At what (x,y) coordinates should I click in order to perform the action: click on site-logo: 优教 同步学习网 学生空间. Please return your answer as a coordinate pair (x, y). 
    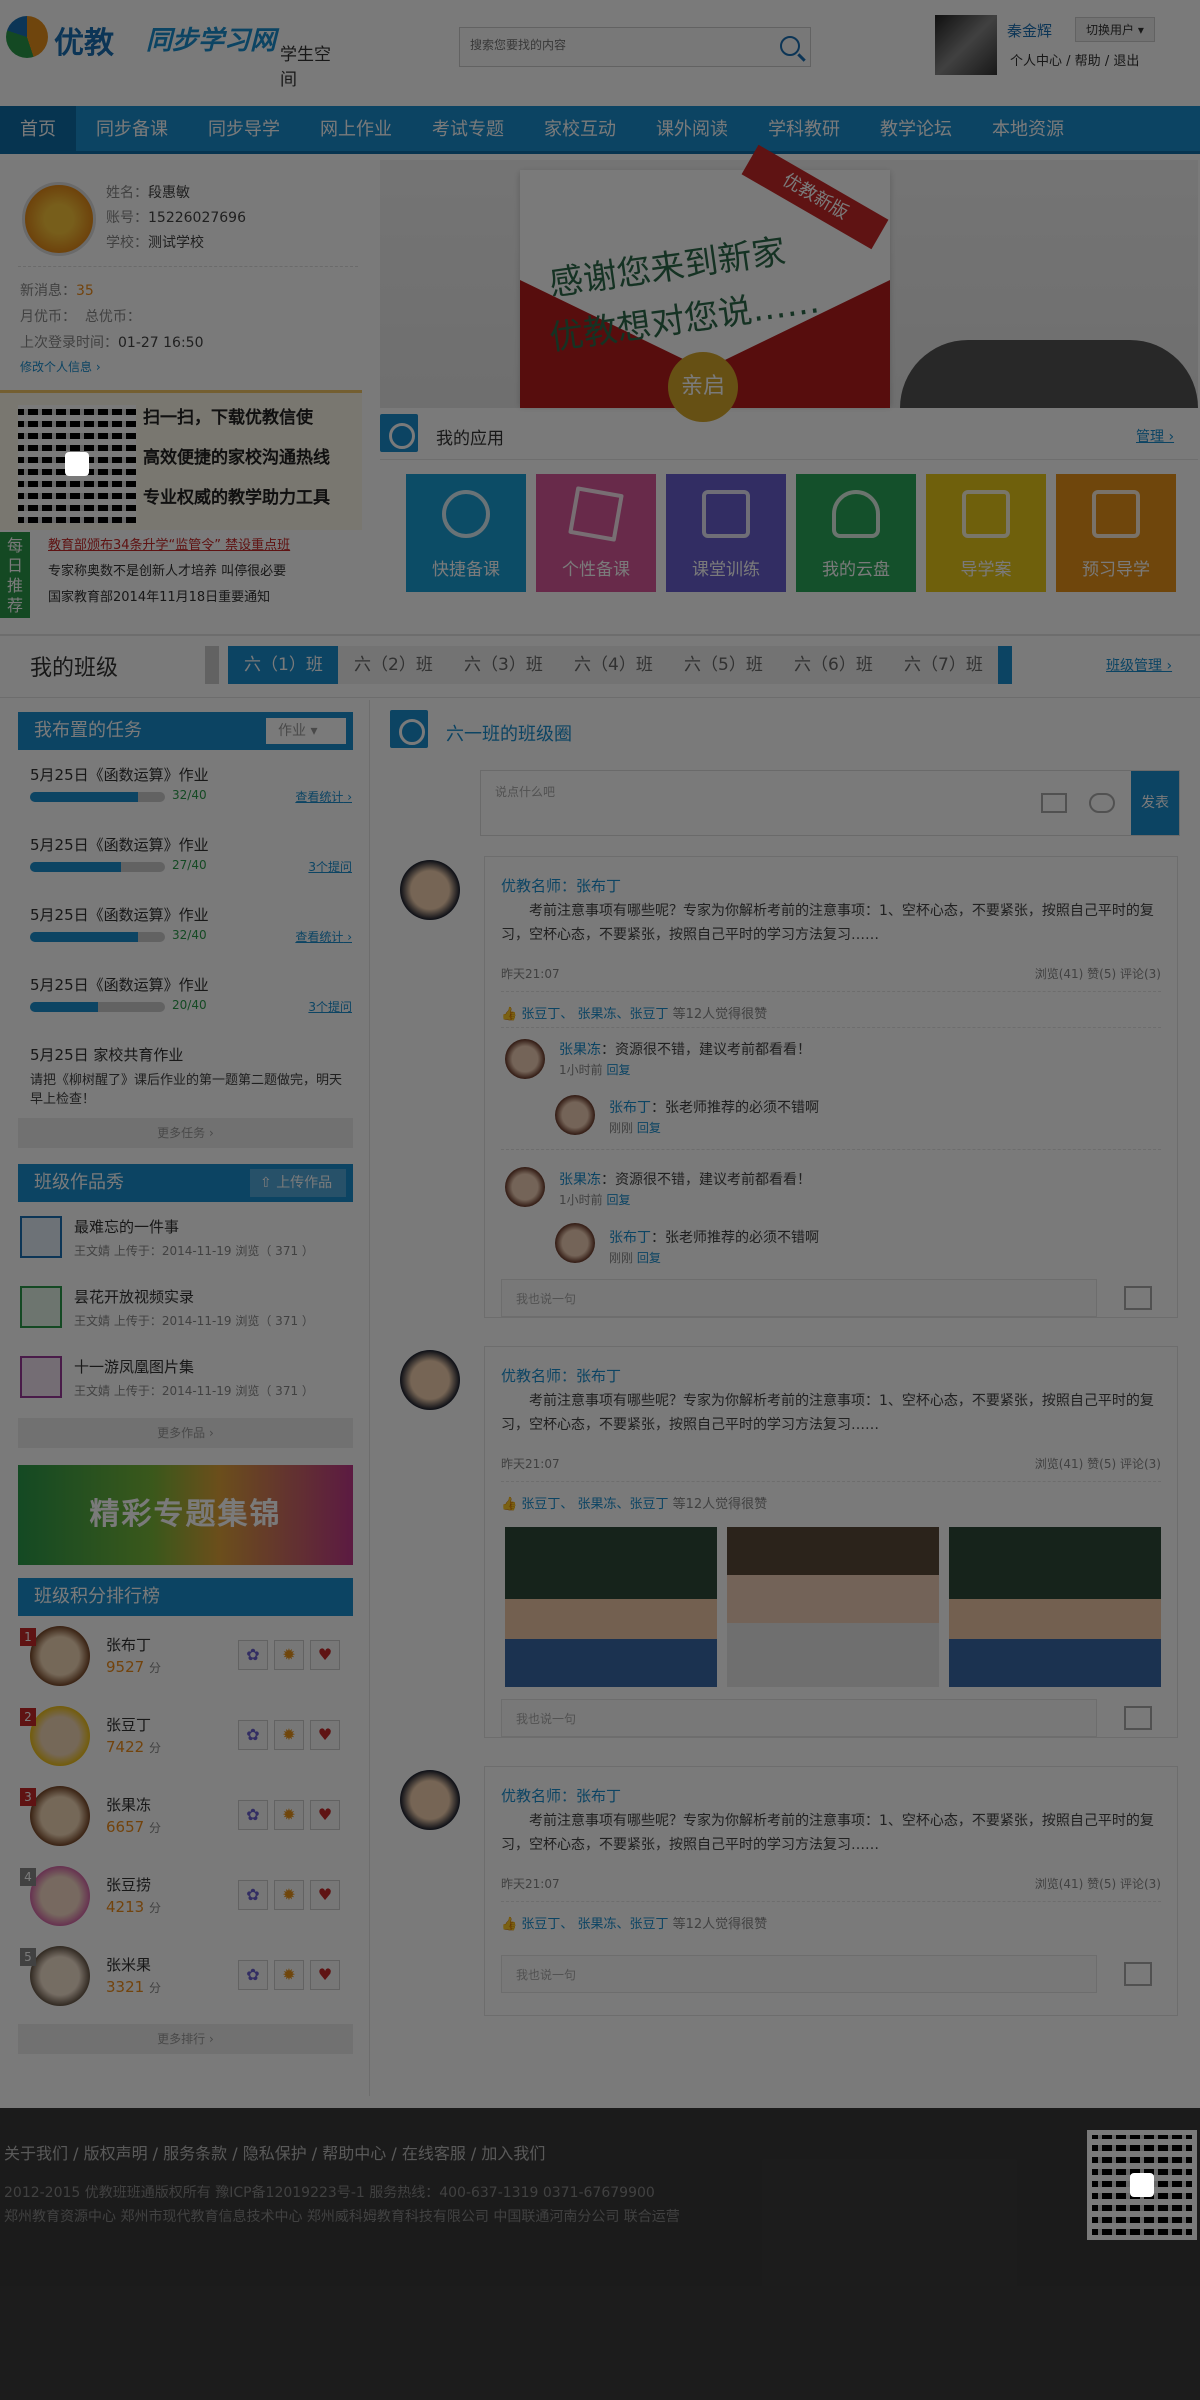
    Looking at the image, I should click on (174, 52).